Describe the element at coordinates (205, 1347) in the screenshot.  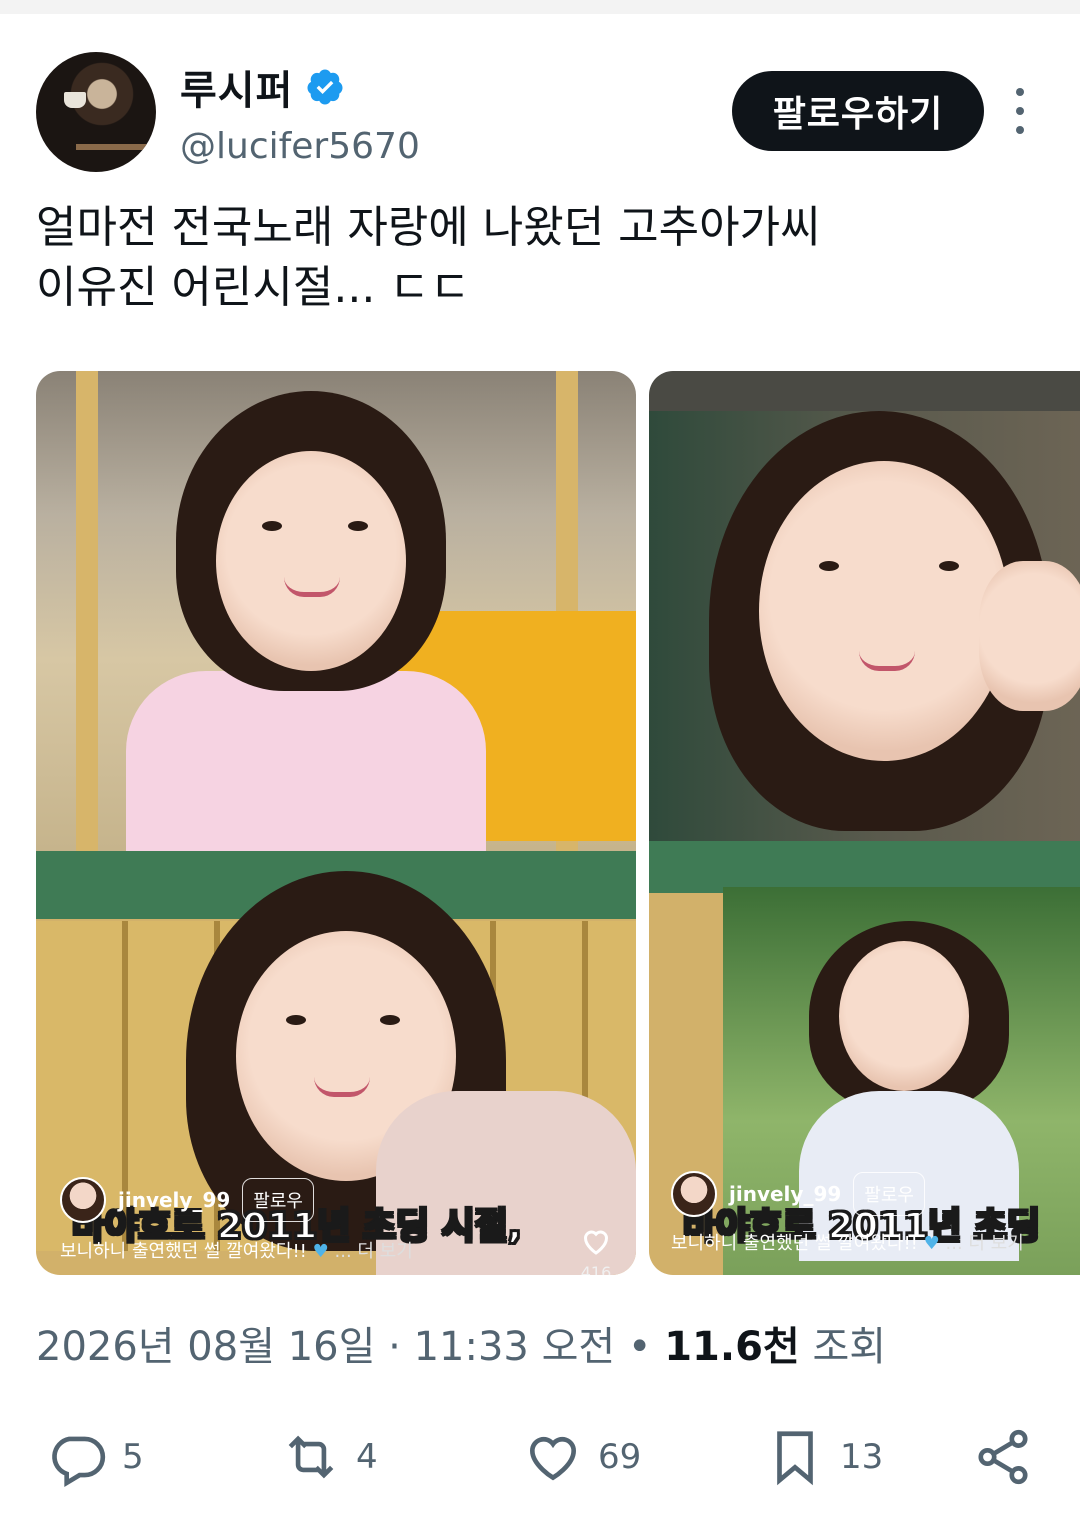
I see `tweet-date: 2026년 08월 16일` at that location.